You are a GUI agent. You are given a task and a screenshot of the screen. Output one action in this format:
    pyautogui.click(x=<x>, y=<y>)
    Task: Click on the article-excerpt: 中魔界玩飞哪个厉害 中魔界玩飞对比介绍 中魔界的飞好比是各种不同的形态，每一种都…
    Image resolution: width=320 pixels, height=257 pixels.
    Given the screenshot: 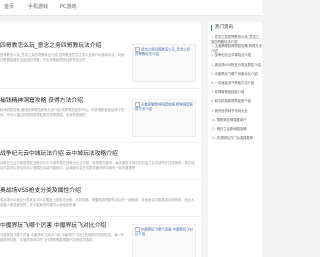 What is the action you would take?
    pyautogui.click(x=62, y=237)
    